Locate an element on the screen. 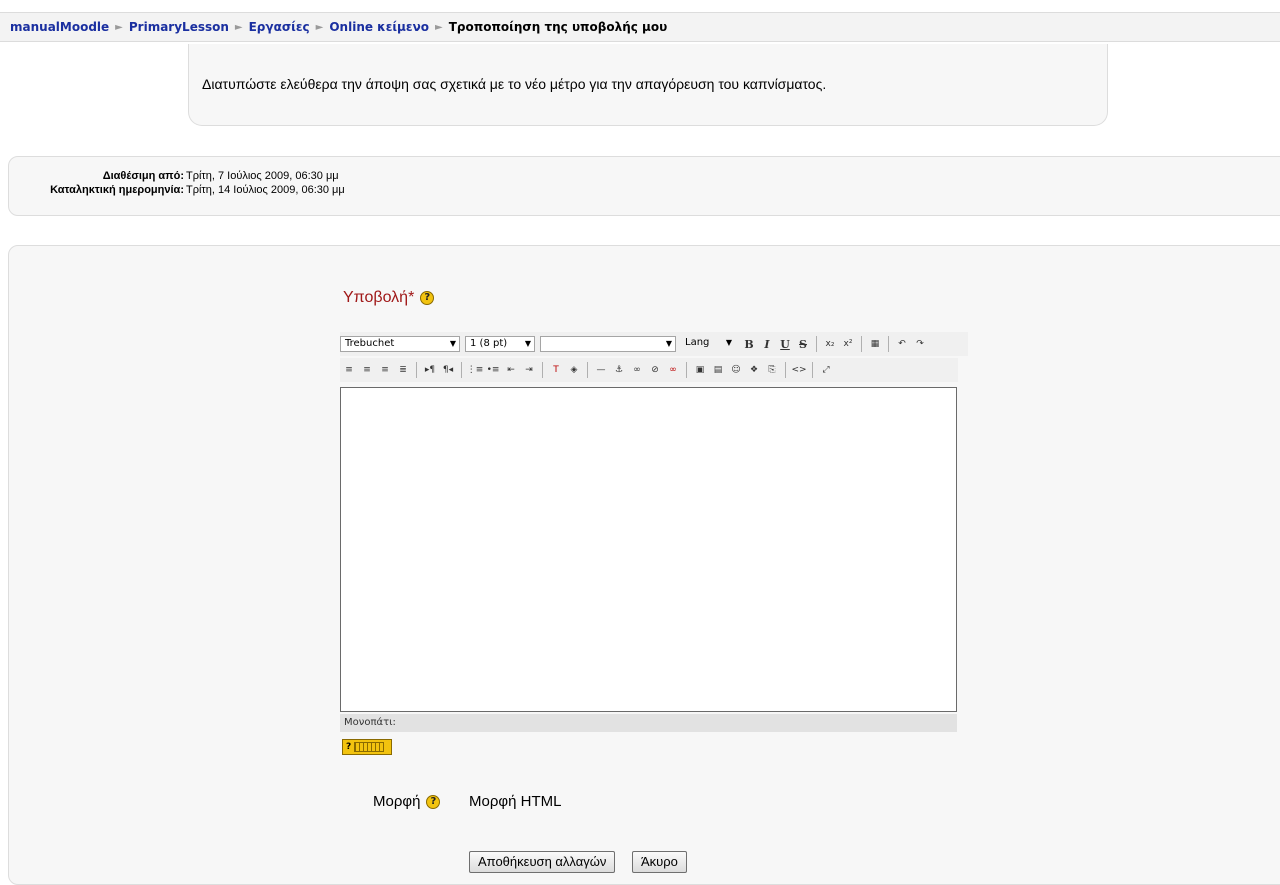 The width and height of the screenshot is (1280, 885). format-field-label: Μορφή? is located at coordinates (407, 801).